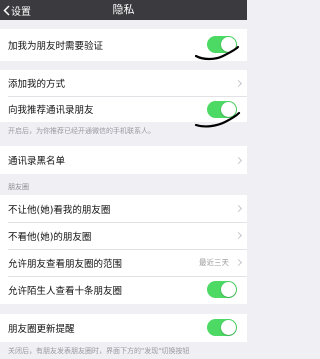 Image resolution: width=320 pixels, height=359 pixels. I want to click on stranger-view-row: 允许陌生人查看十条朋友圈, so click(123, 290).